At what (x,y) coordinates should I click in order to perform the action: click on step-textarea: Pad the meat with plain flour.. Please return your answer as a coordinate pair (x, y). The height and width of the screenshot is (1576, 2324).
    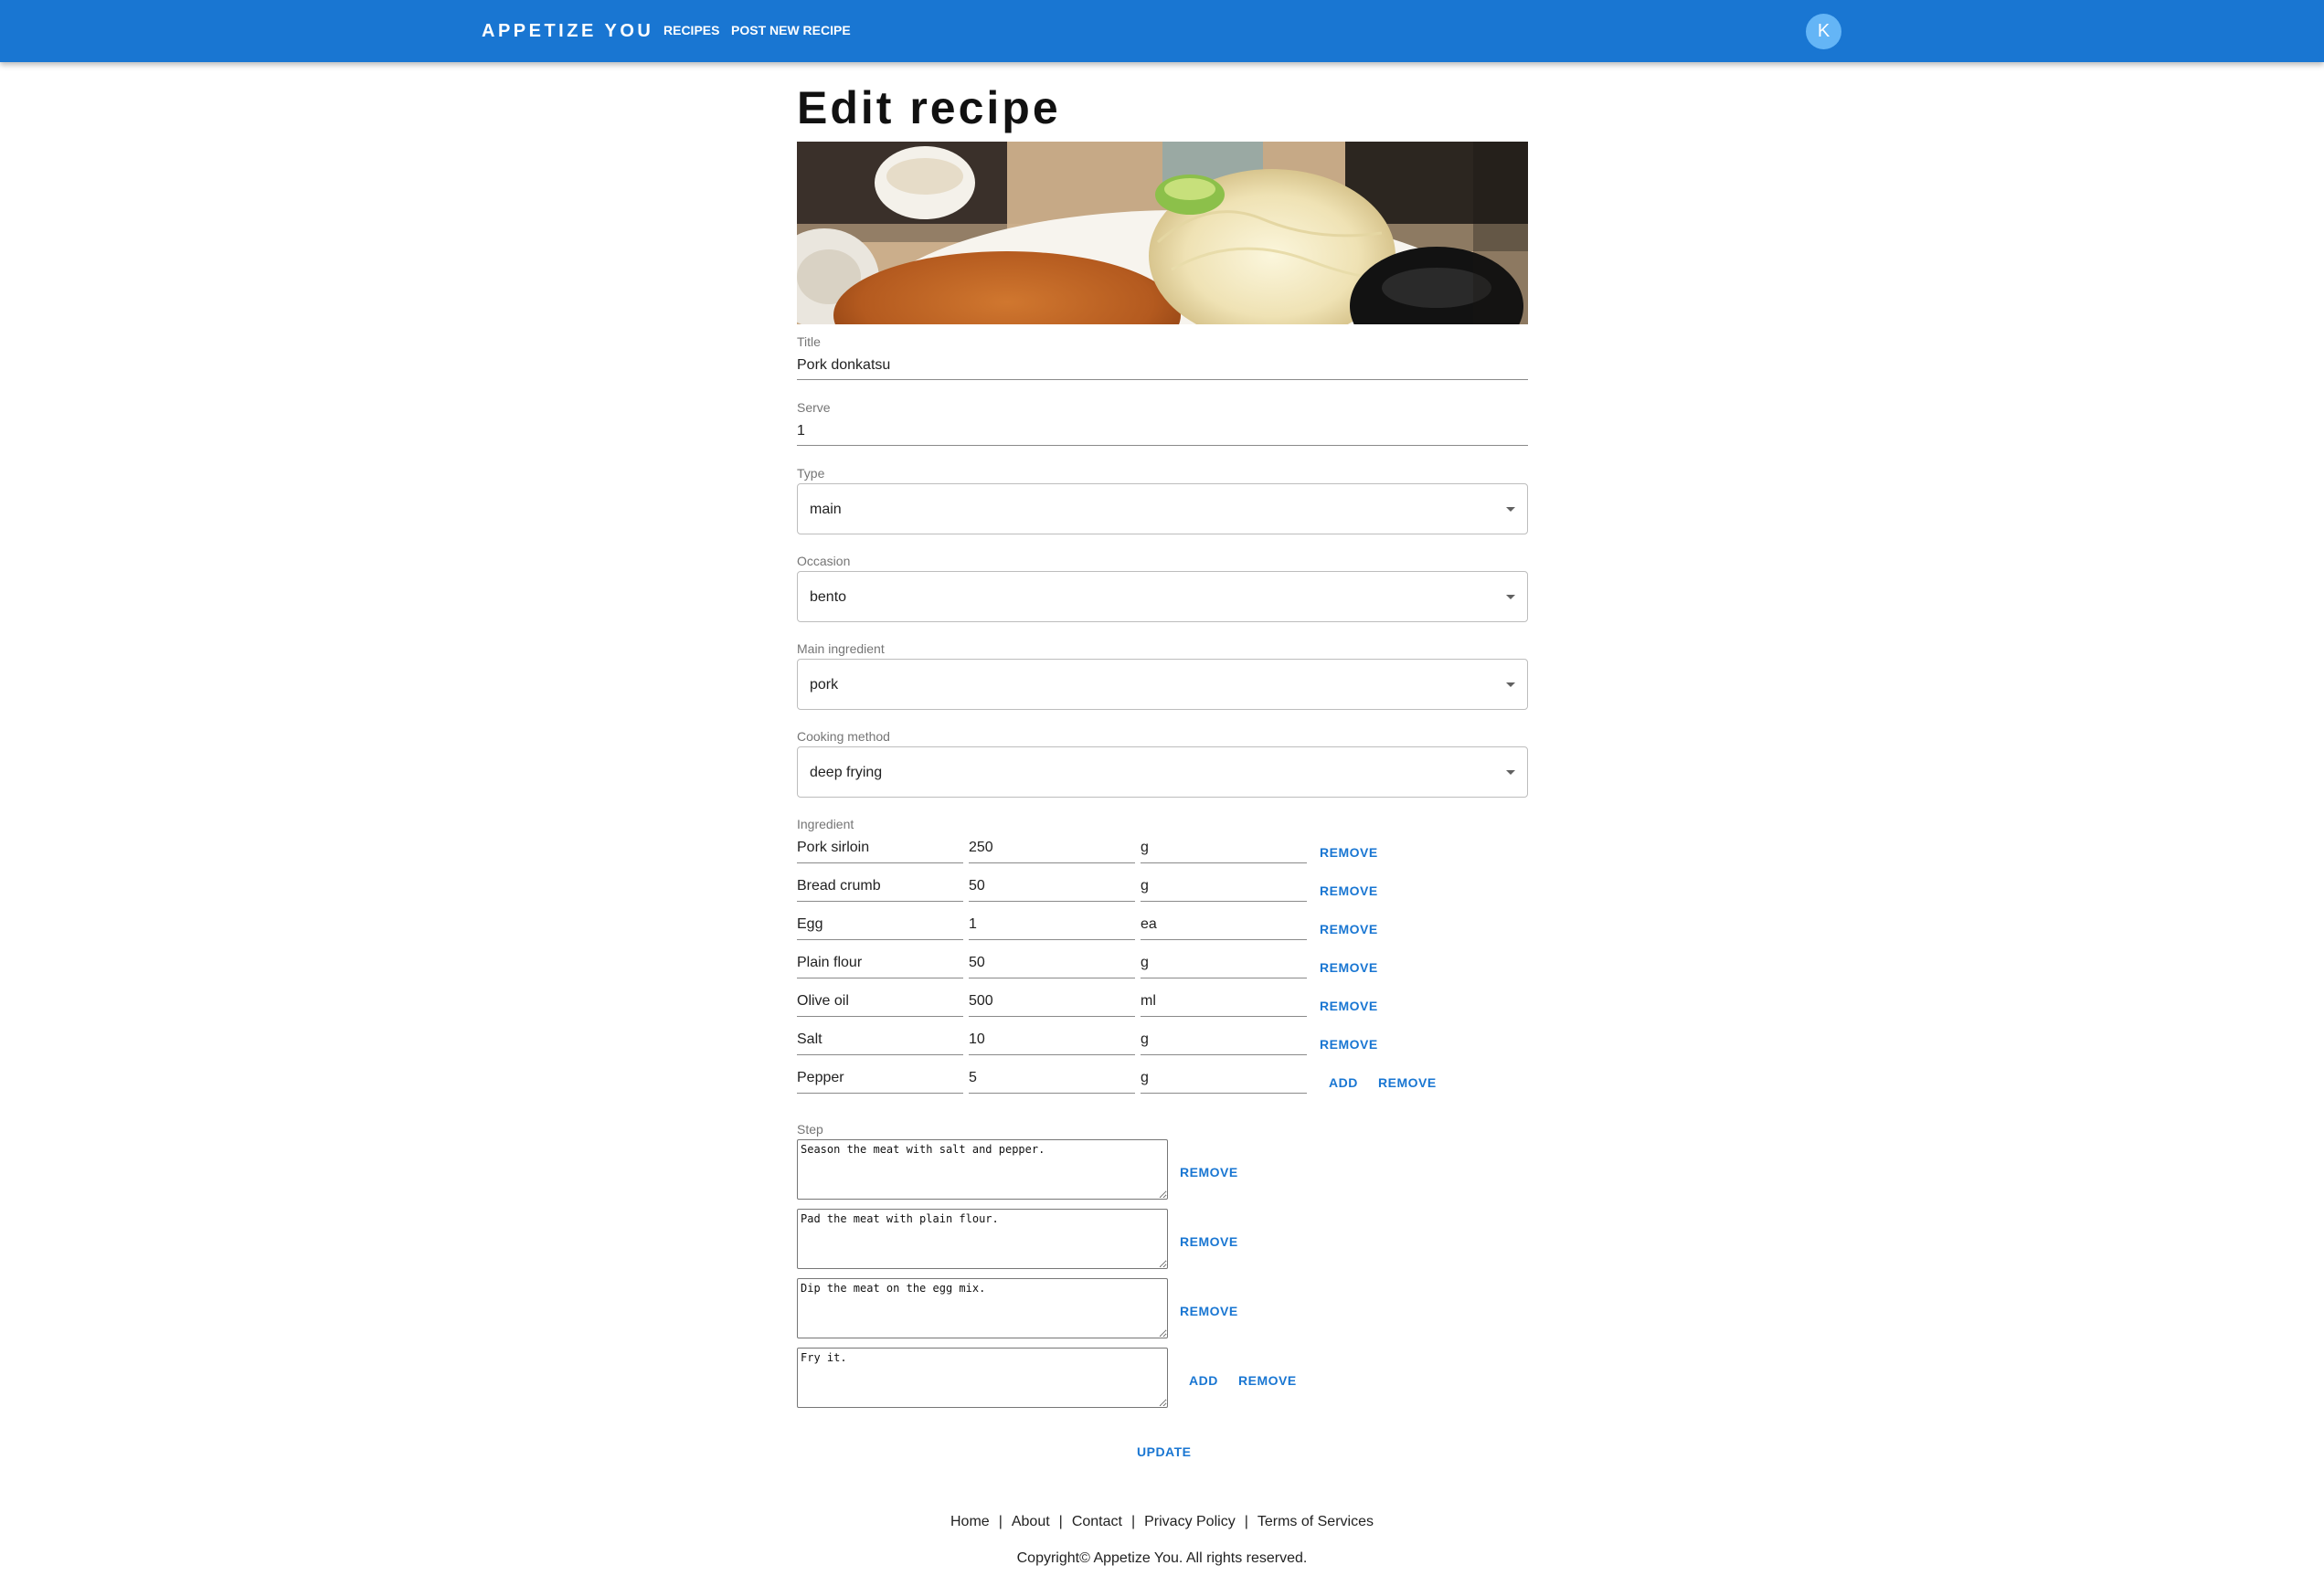
    Looking at the image, I should click on (983, 1239).